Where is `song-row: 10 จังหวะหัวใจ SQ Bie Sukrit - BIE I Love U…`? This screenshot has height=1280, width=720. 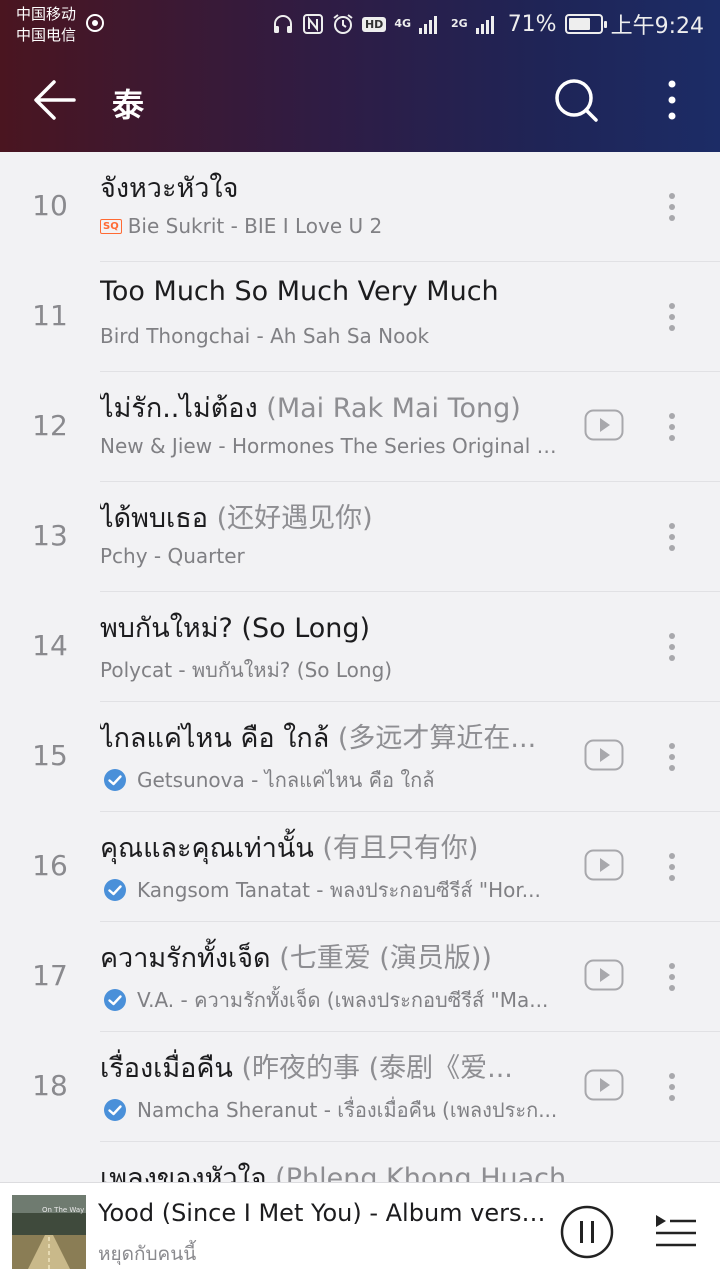 song-row: 10 จังหวะหัวใจ SQ Bie Sukrit - BIE I Love U… is located at coordinates (360, 207).